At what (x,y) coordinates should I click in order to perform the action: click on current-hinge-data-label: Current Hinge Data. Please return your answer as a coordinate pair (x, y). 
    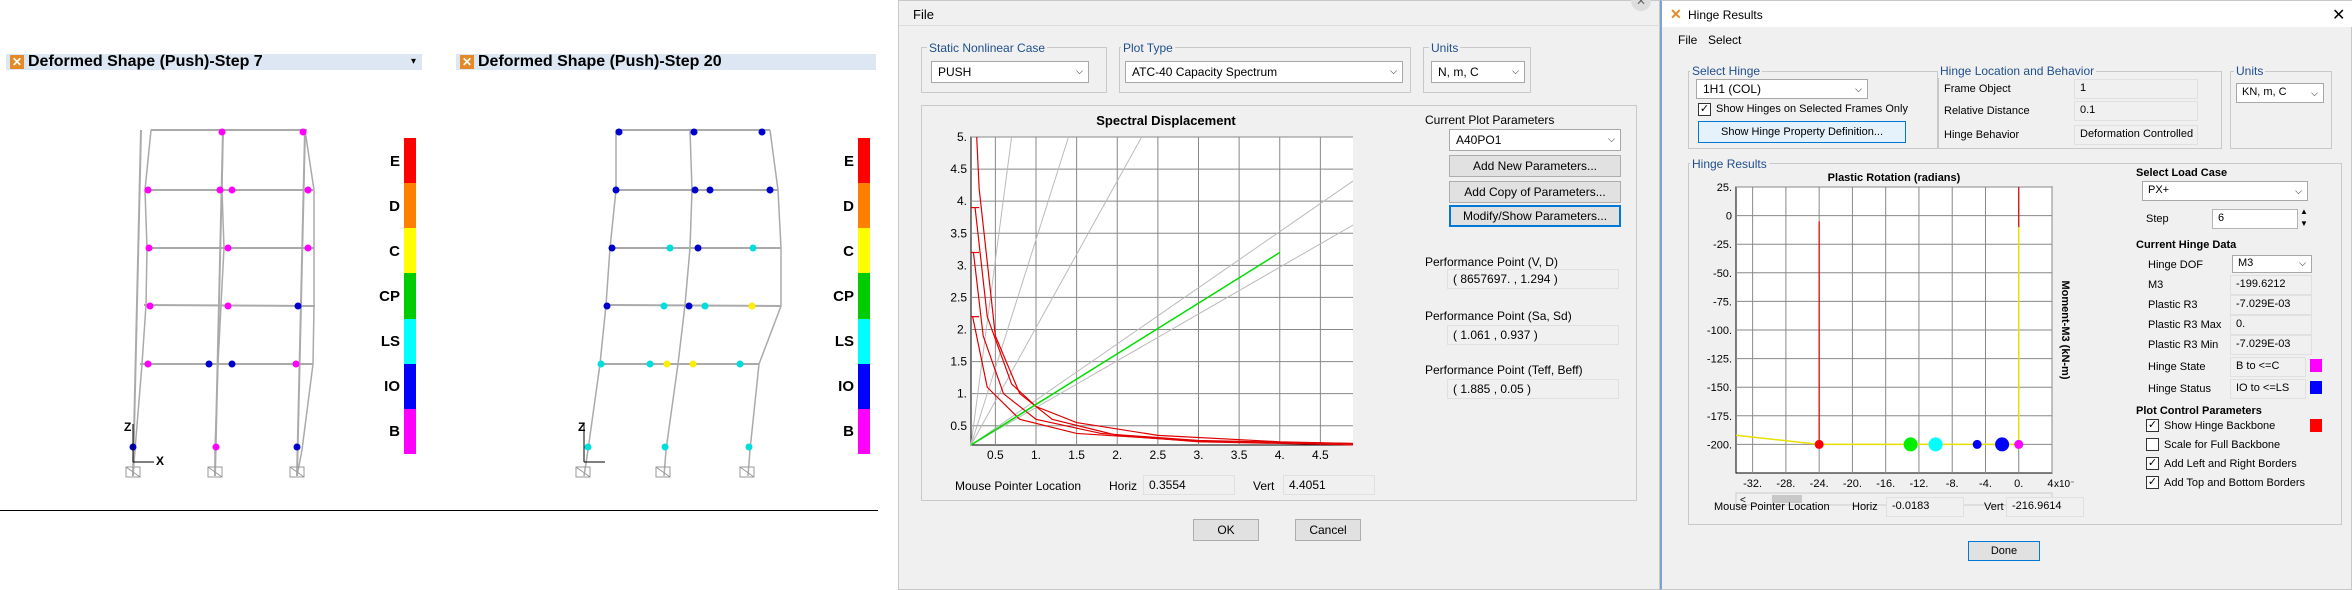
    Looking at the image, I should click on (2186, 245).